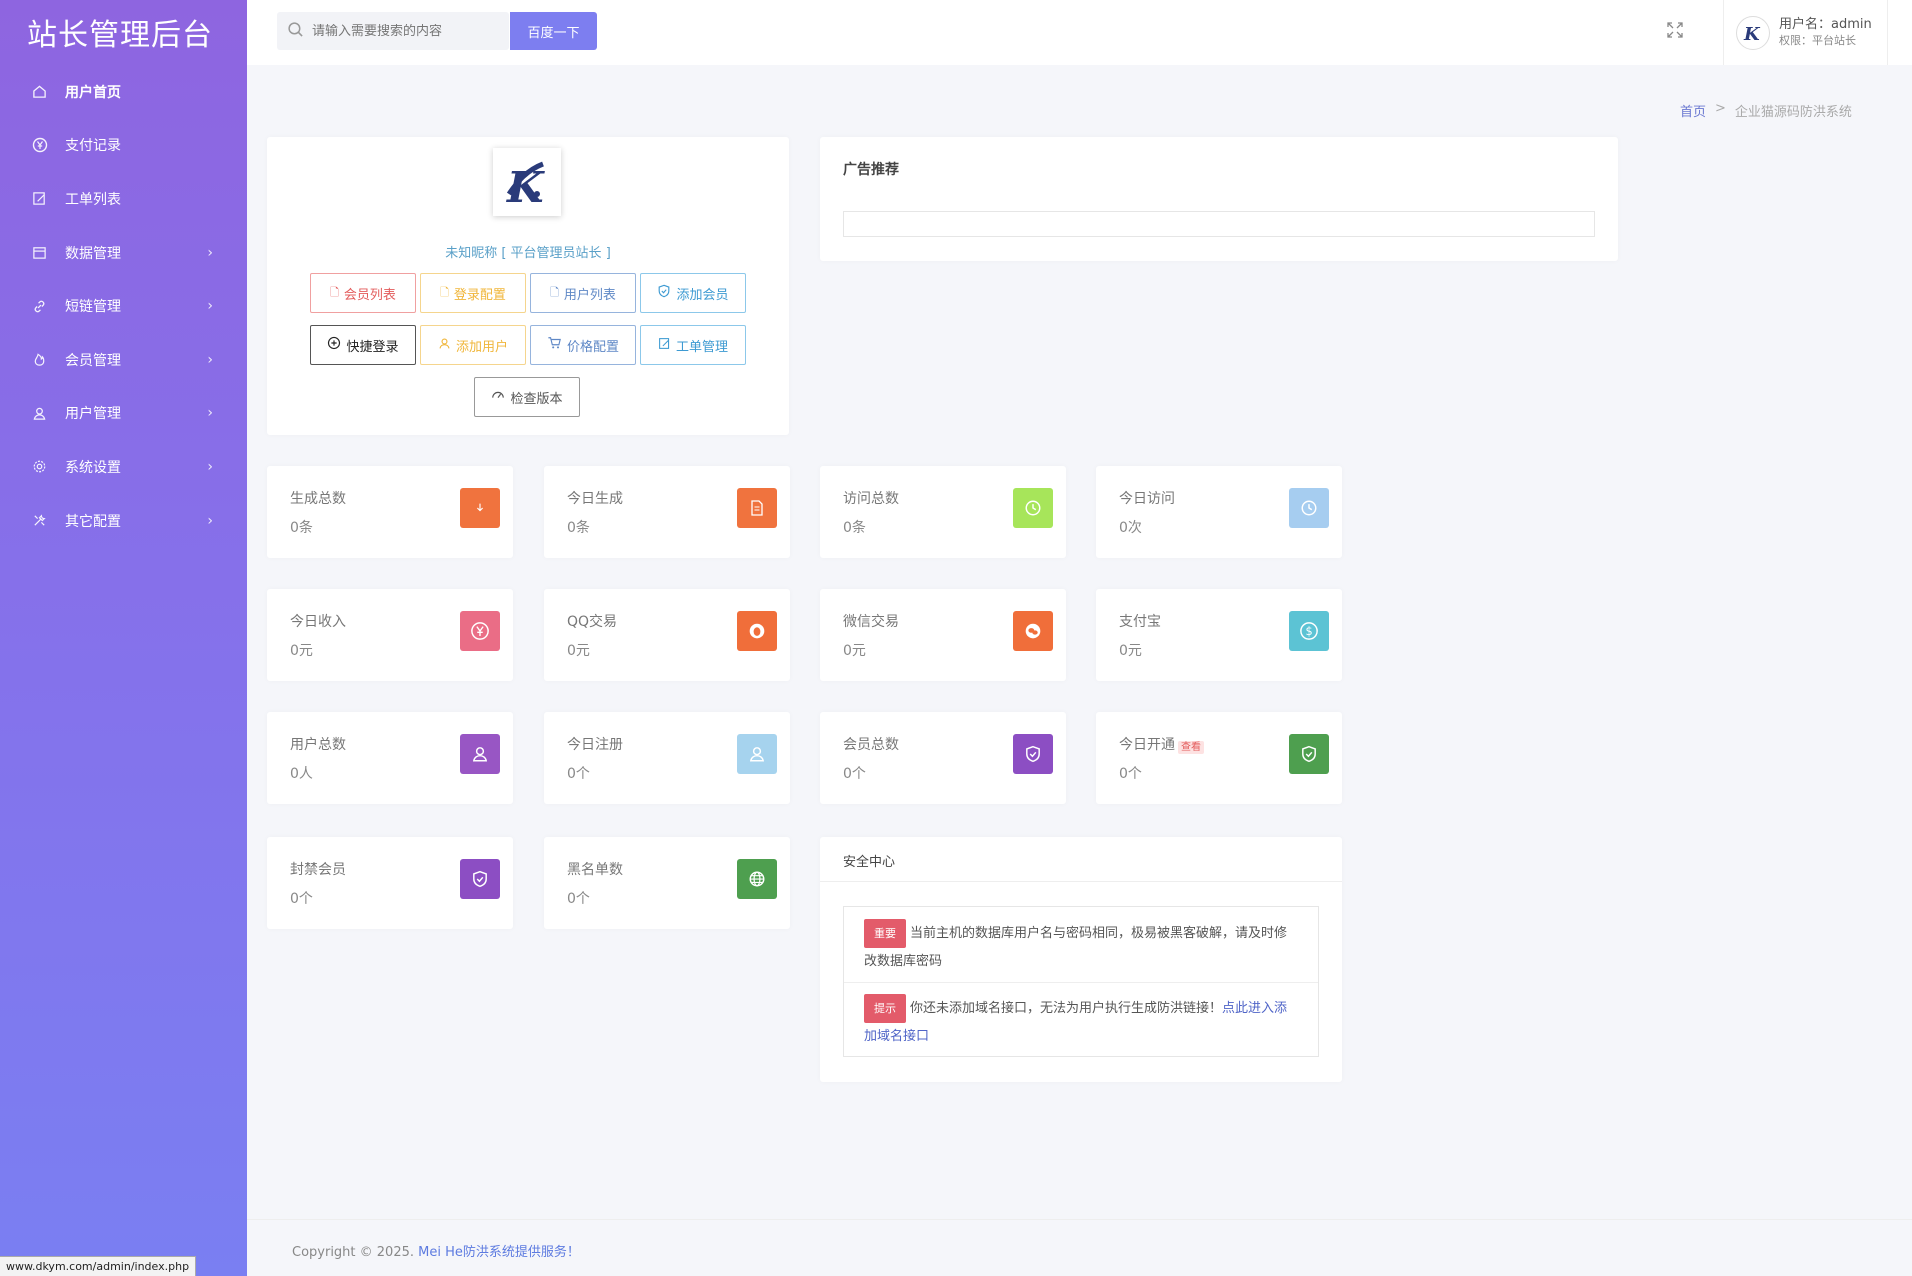  Describe the element at coordinates (871, 499) in the screenshot. I see `stat-label: 访问总数` at that location.